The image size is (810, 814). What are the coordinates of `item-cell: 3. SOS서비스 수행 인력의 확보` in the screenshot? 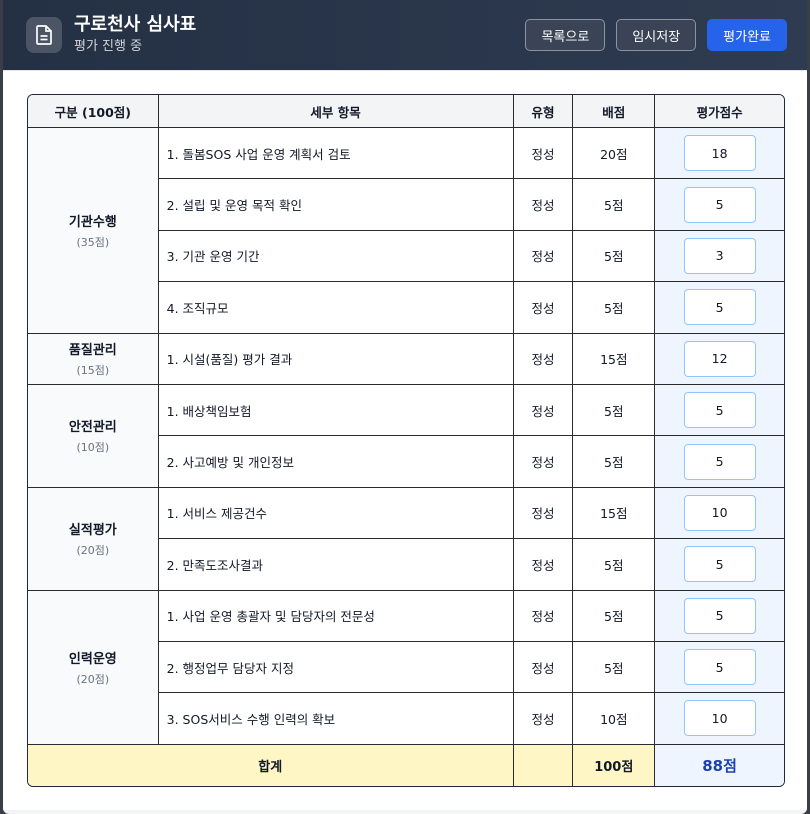 It's located at (336, 719).